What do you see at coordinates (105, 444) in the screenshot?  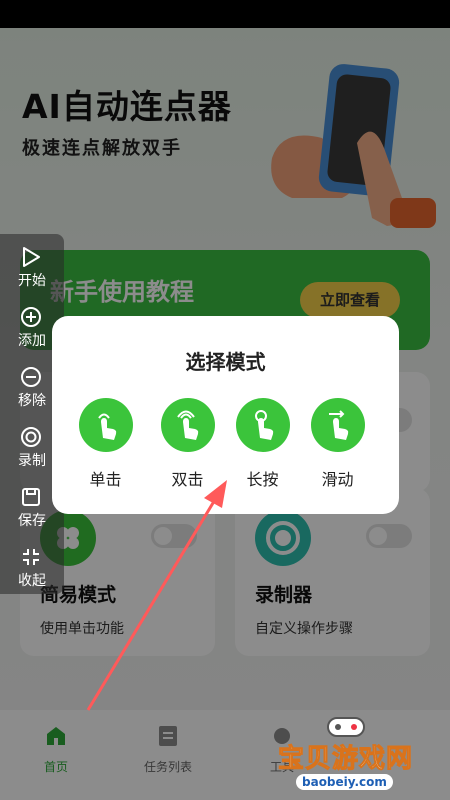 I see `mode-single-tap: 单击` at bounding box center [105, 444].